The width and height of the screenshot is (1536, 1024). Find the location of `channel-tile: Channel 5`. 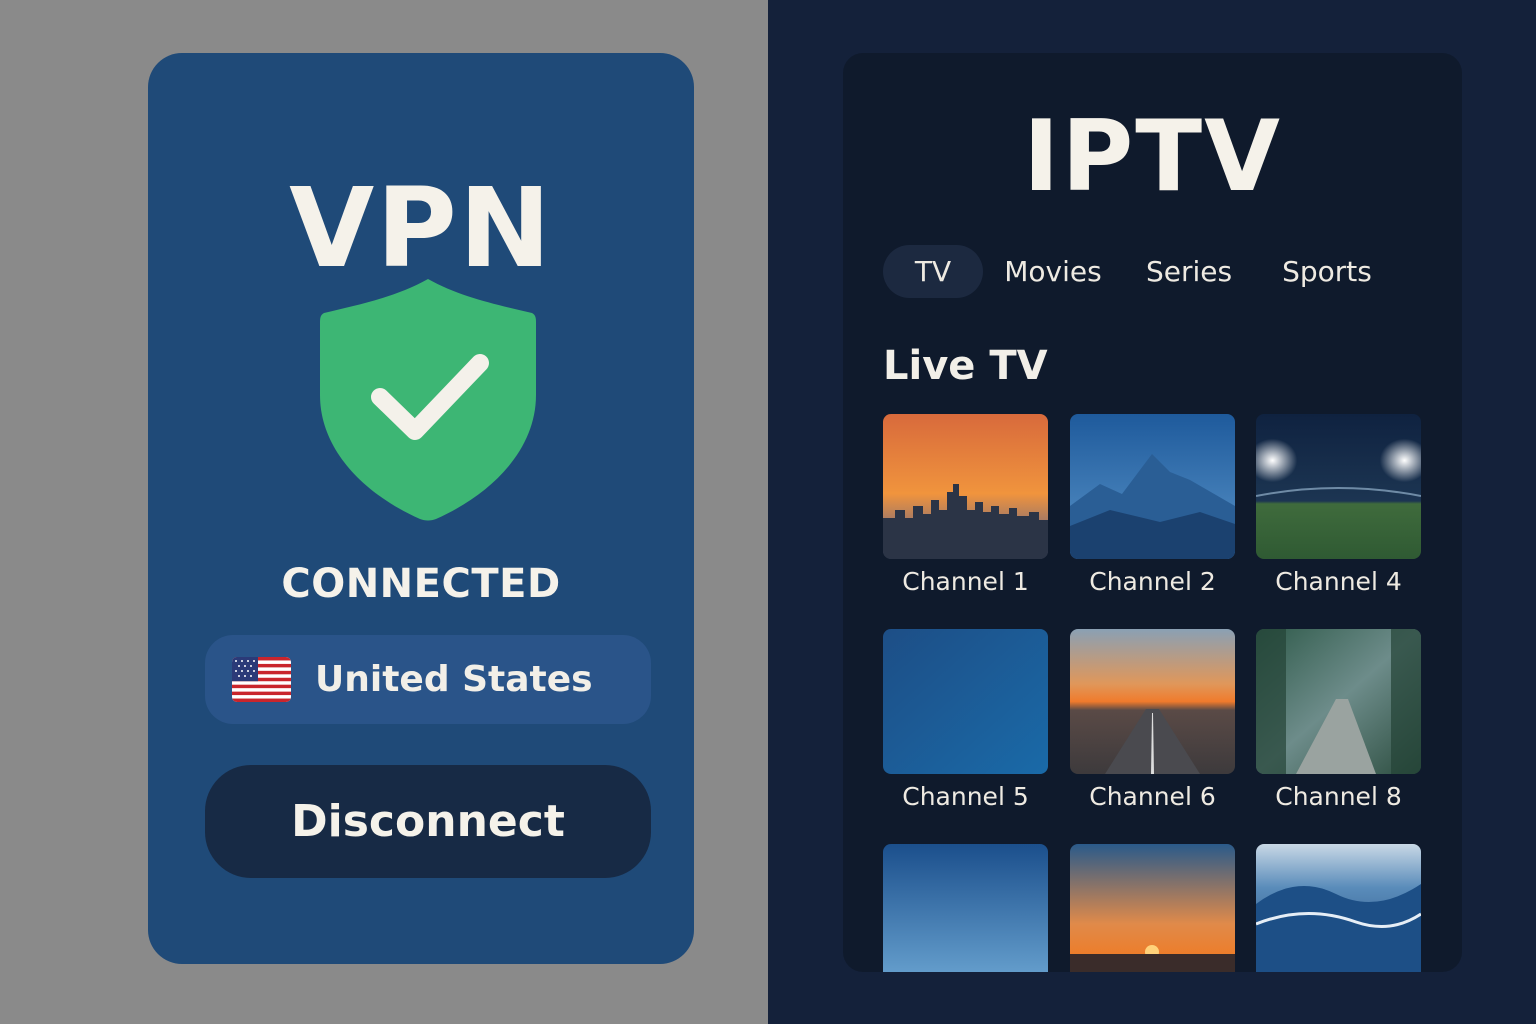

channel-tile: Channel 5 is located at coordinates (965, 720).